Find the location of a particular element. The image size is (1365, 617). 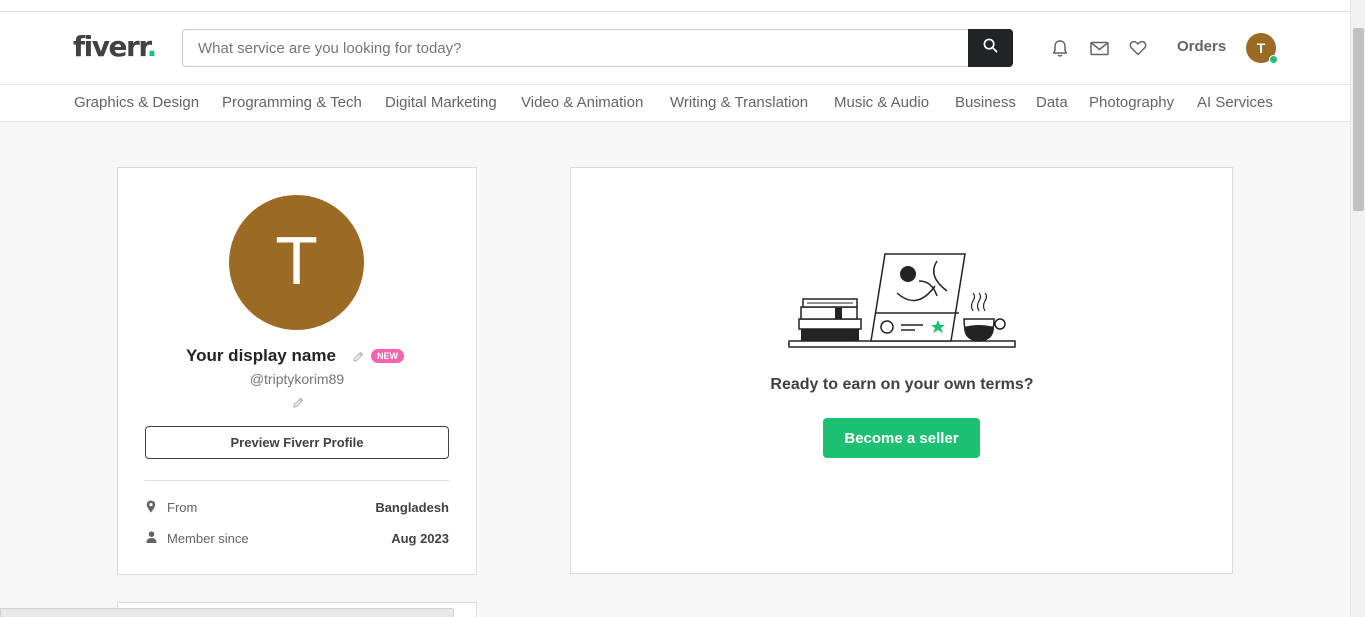

from-value: Bangladesh is located at coordinates (412, 507).